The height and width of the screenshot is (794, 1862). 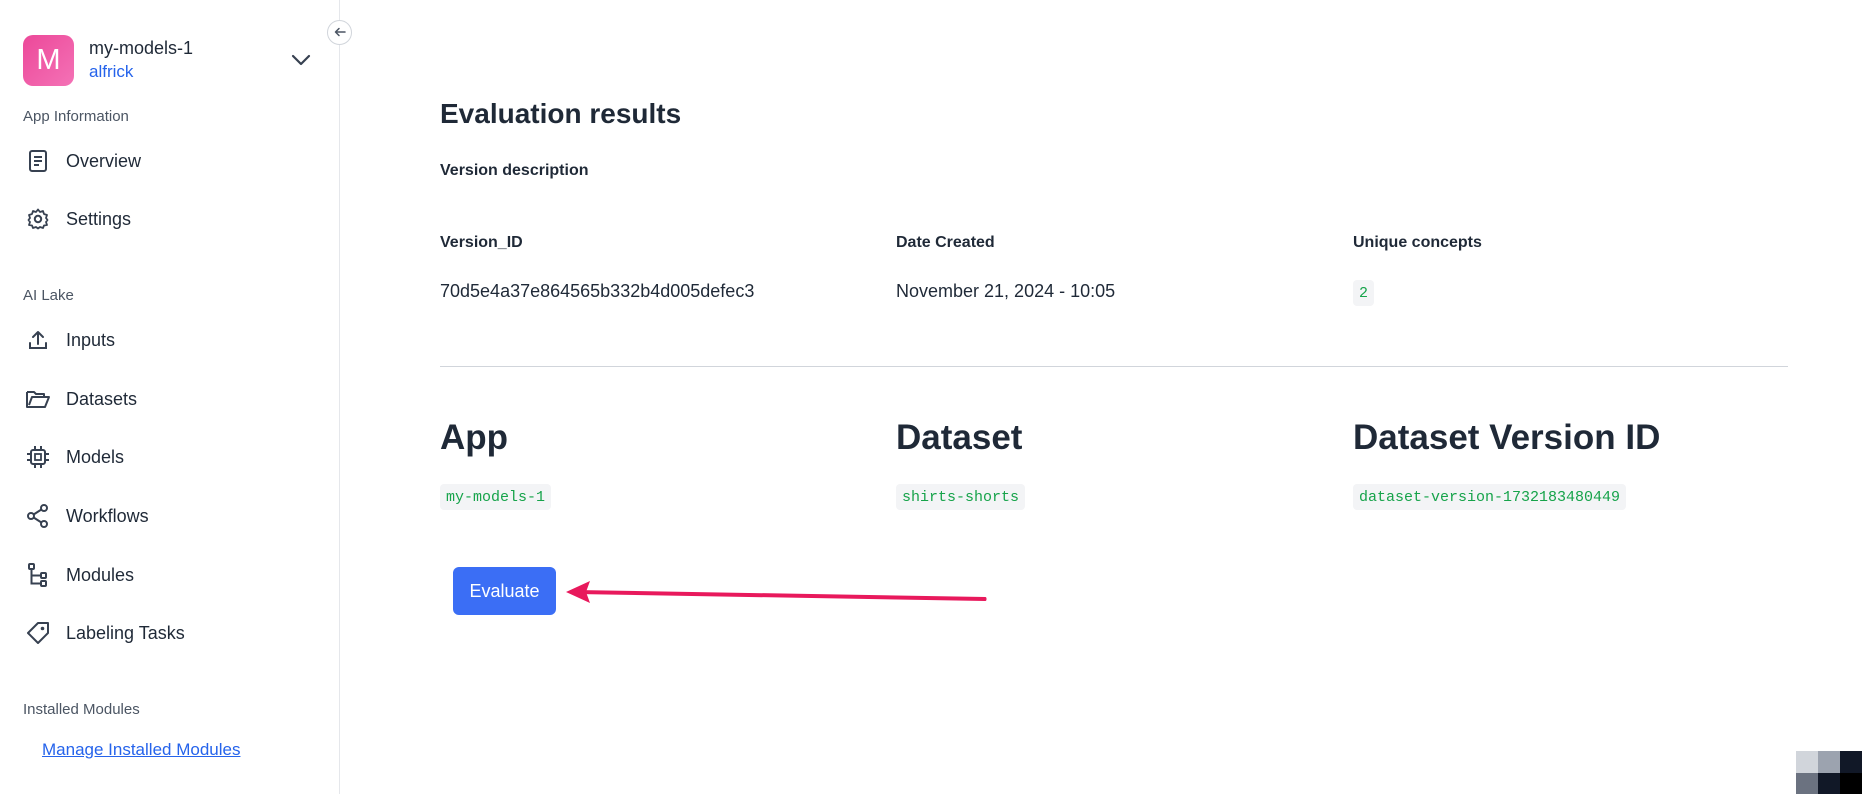 What do you see at coordinates (38, 340) in the screenshot?
I see `upload-icon` at bounding box center [38, 340].